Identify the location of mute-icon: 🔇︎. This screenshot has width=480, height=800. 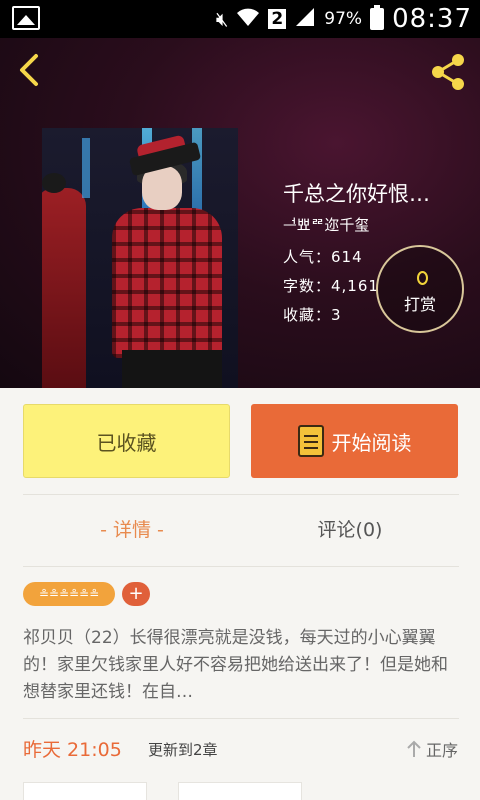
(222, 19).